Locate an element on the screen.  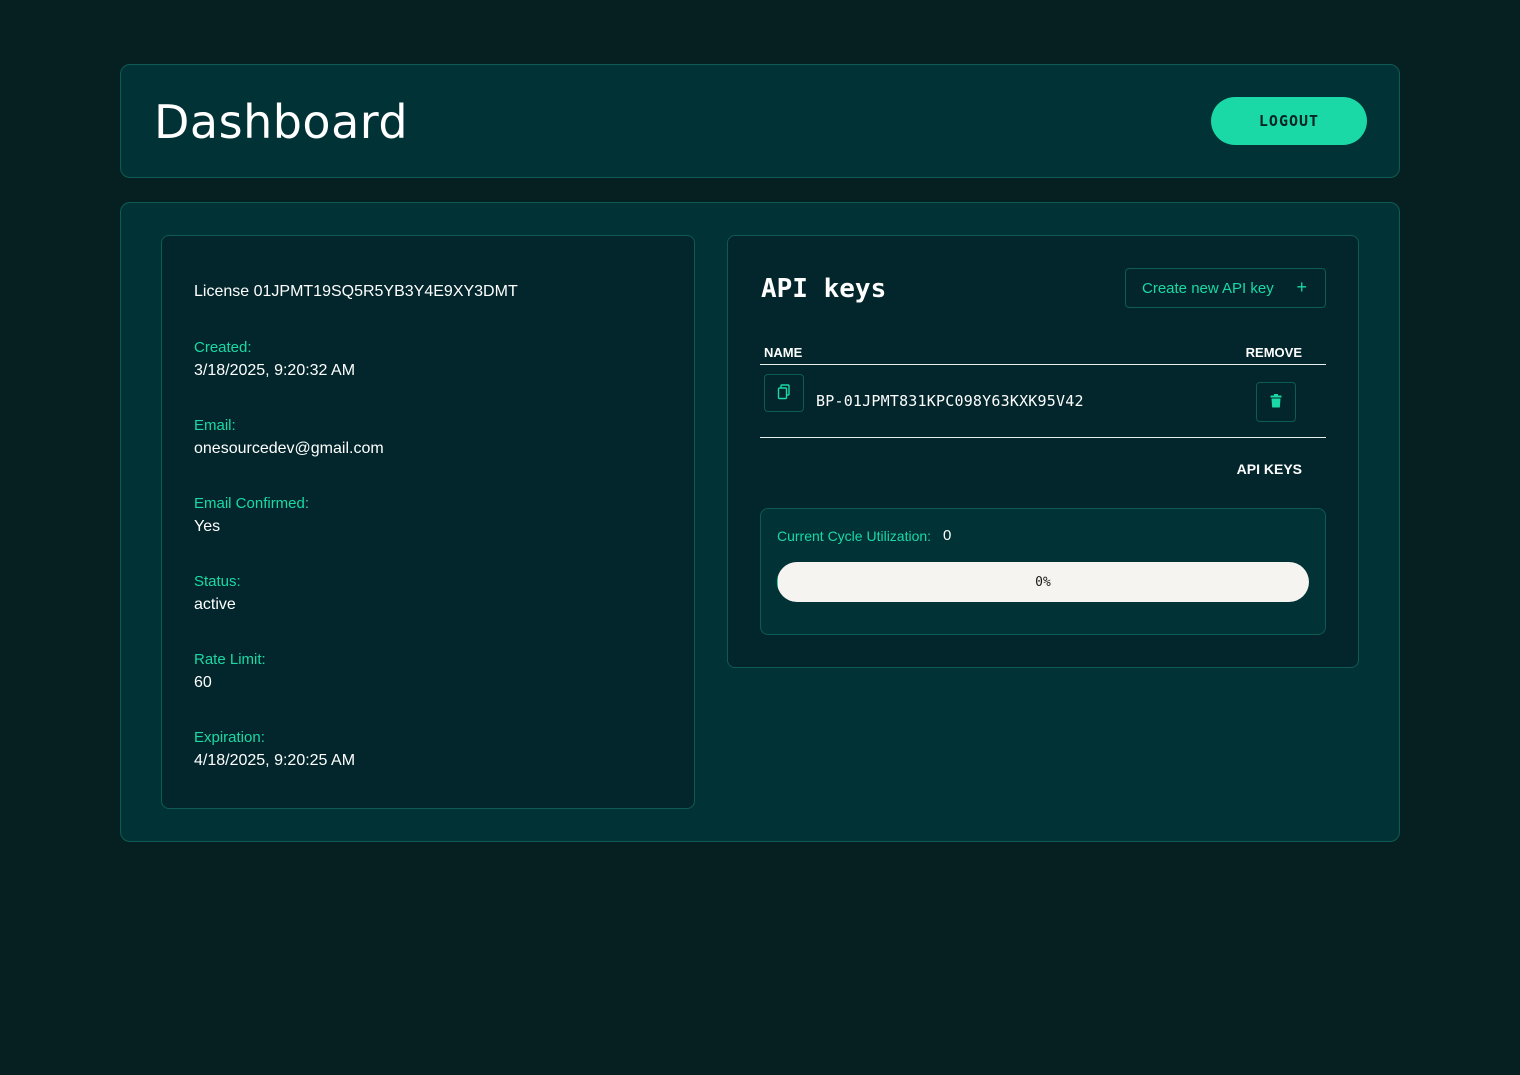
utilization-box: Current Cycle Utilization: 0 0% is located at coordinates (1043, 571).